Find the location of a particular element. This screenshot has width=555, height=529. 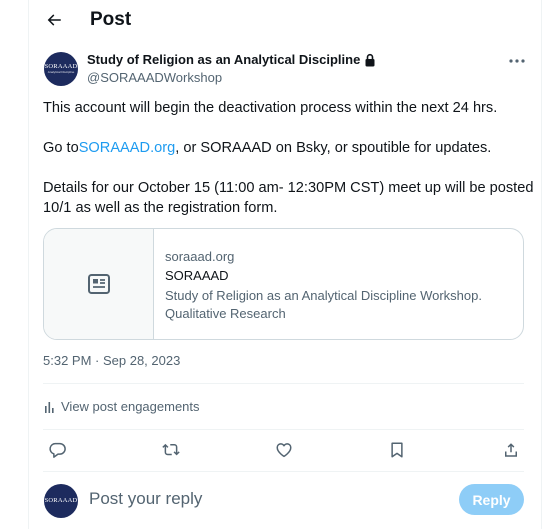

reply-button is located at coordinates (58, 450).